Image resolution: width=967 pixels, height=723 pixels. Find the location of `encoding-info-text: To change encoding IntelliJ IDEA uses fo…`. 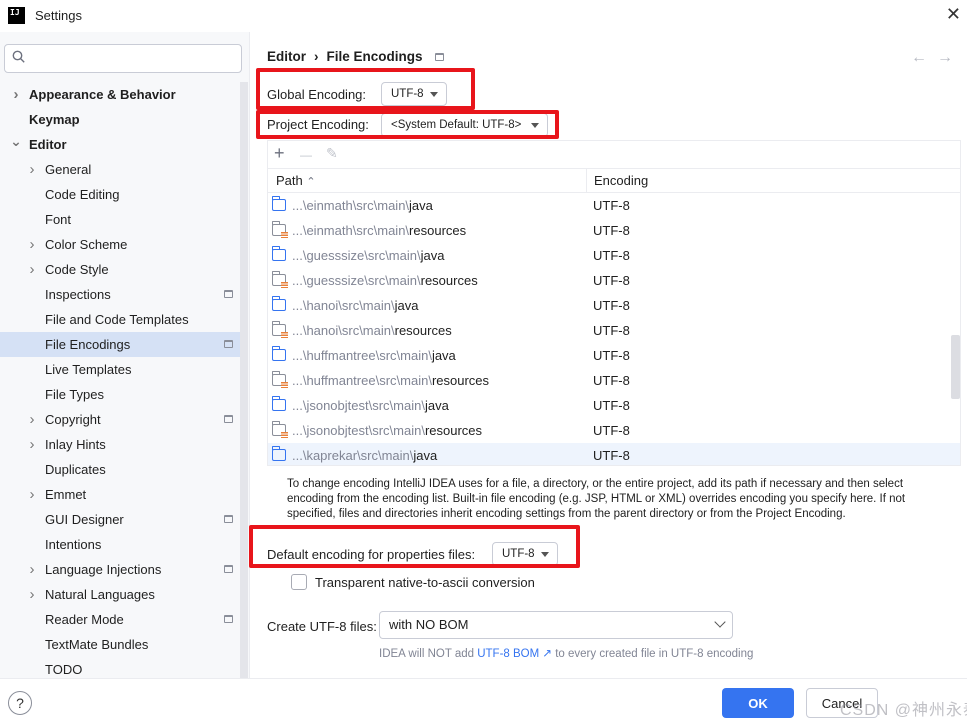

encoding-info-text: To change encoding IntelliJ IDEA uses fo… is located at coordinates (596, 499).